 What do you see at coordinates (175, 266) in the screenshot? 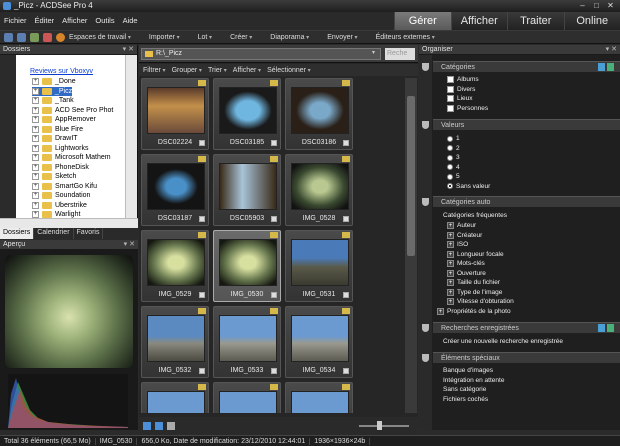
I see `thumbnail: IMG_0529` at bounding box center [175, 266].